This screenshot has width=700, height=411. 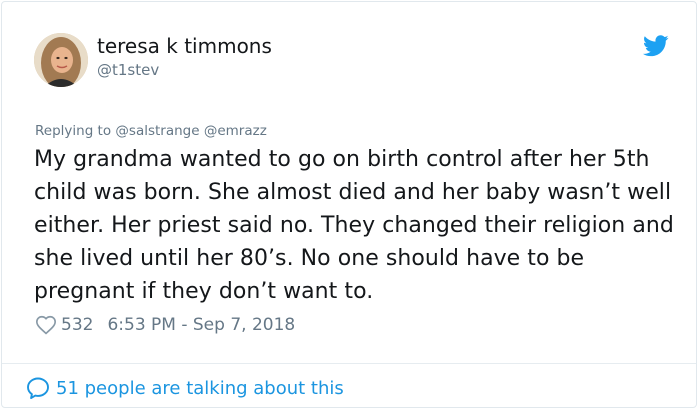 I want to click on replying-to: Replying to @salstrange @emrazz, so click(x=151, y=131).